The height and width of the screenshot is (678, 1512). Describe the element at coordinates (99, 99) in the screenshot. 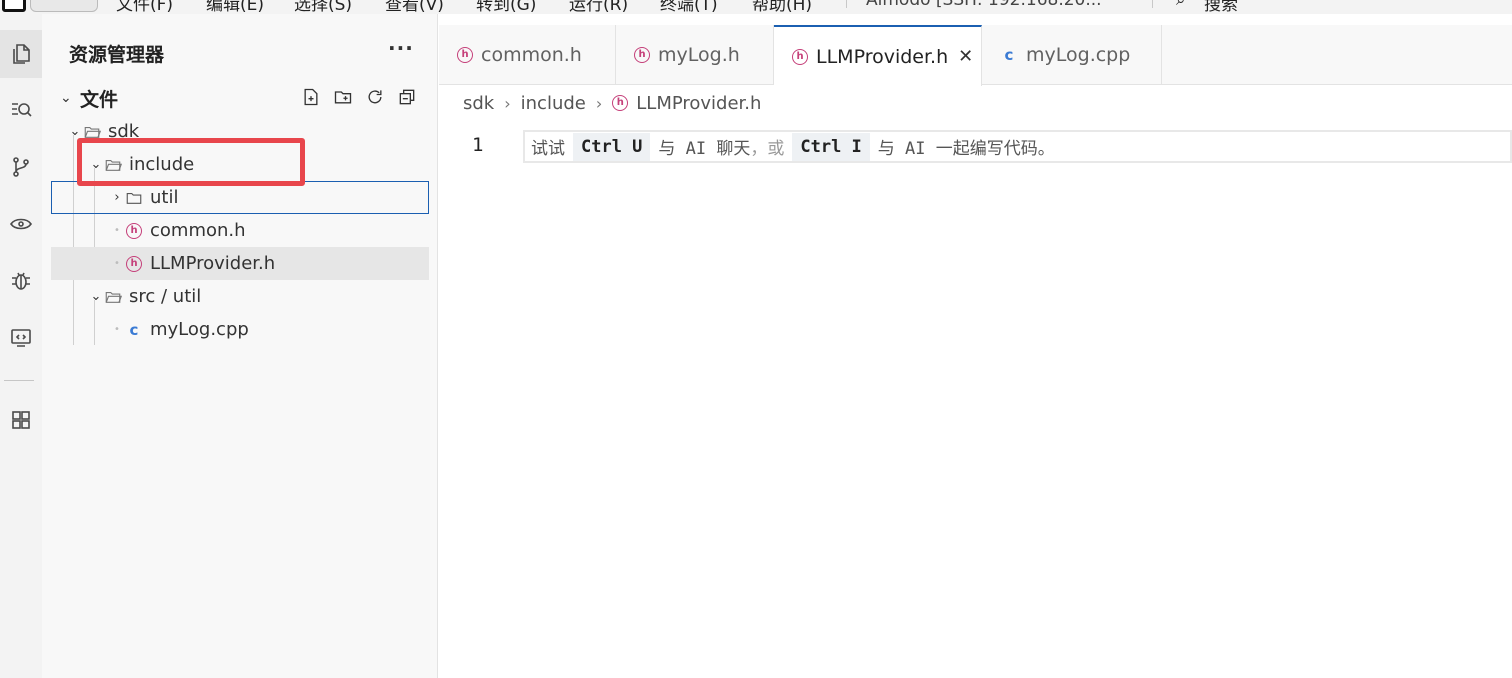

I see `files-section-title: 文件` at that location.